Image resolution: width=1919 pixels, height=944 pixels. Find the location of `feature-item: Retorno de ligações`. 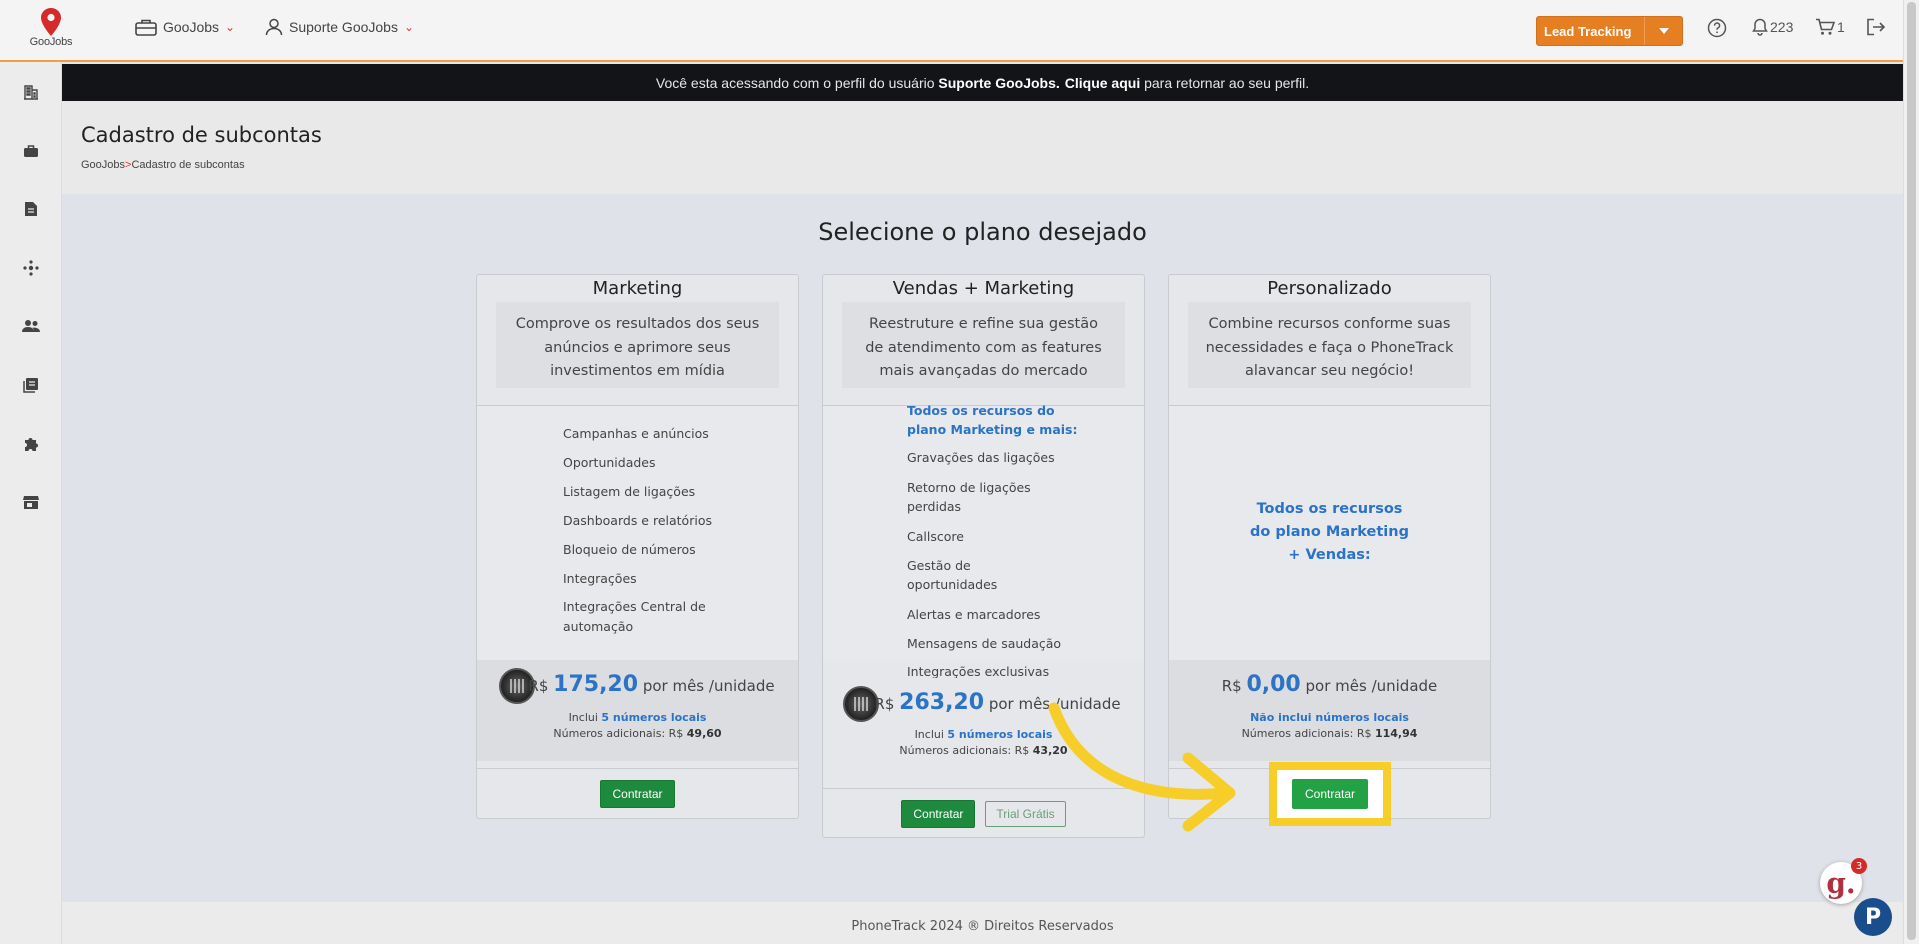

feature-item: Retorno de ligações is located at coordinates (969, 487).